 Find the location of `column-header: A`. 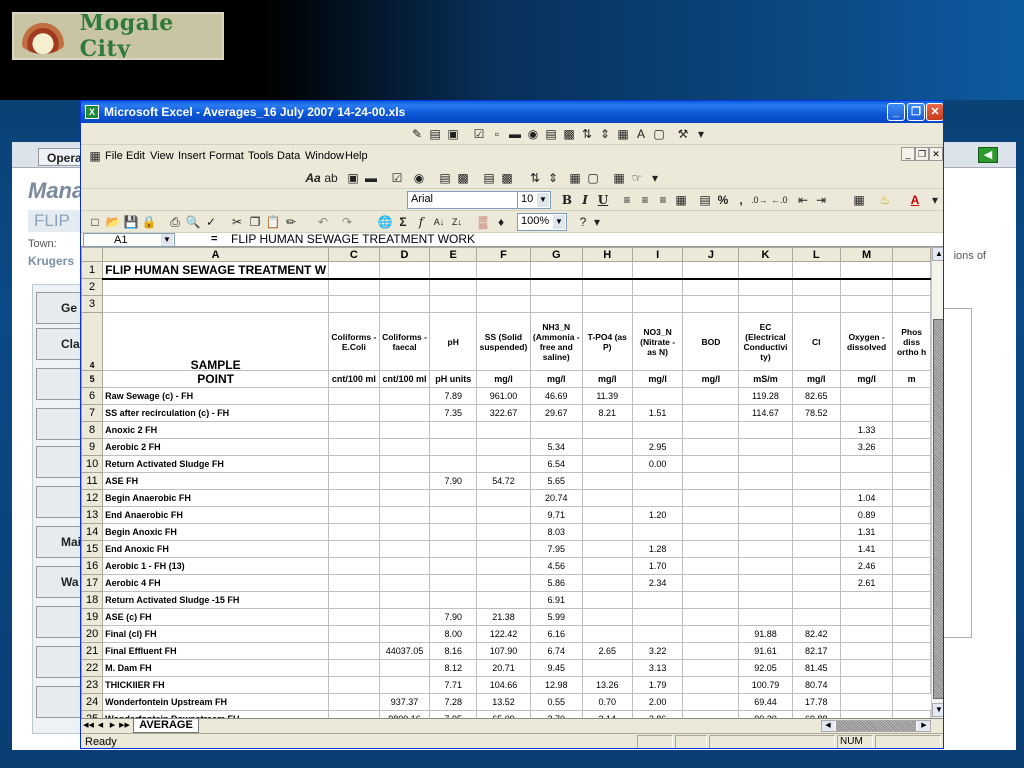

column-header: A is located at coordinates (216, 254).